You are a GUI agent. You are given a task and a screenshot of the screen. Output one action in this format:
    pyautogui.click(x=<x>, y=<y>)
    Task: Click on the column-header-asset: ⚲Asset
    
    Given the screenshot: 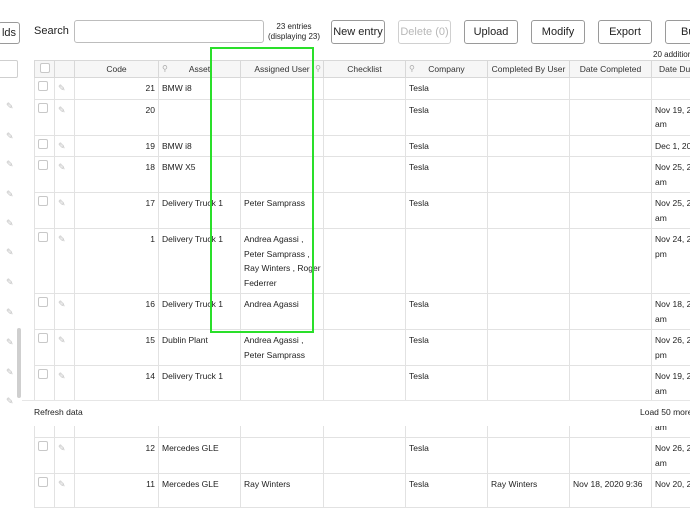 What is the action you would take?
    pyautogui.click(x=200, y=69)
    